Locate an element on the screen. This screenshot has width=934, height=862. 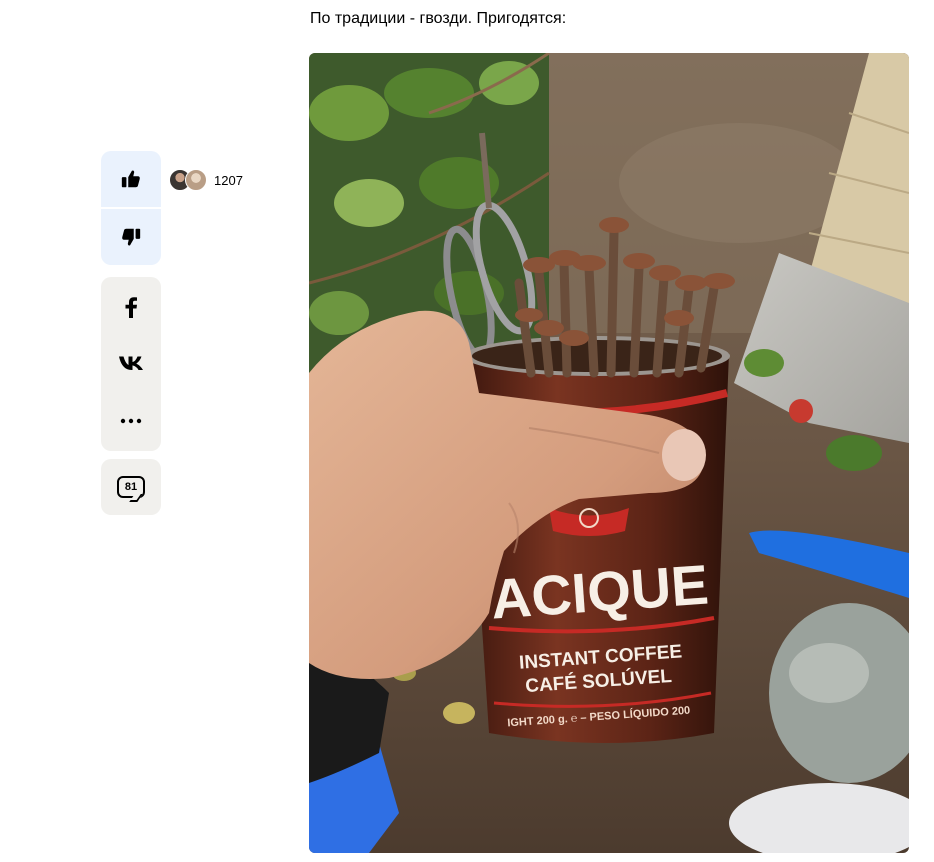
like-count: 1207 is located at coordinates (228, 180).